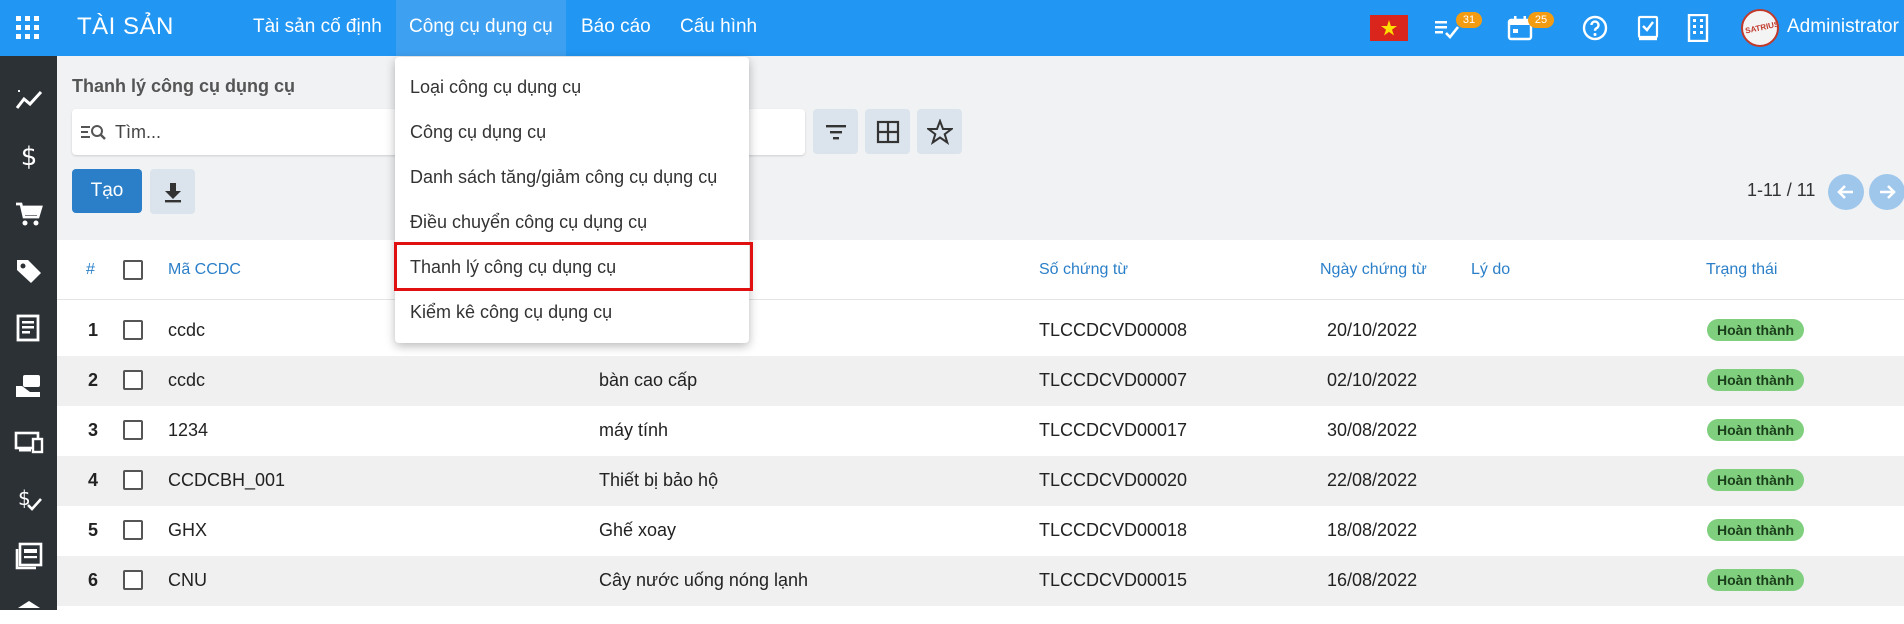 The width and height of the screenshot is (1904, 624). What do you see at coordinates (93, 430) in the screenshot?
I see `row-number: 3` at bounding box center [93, 430].